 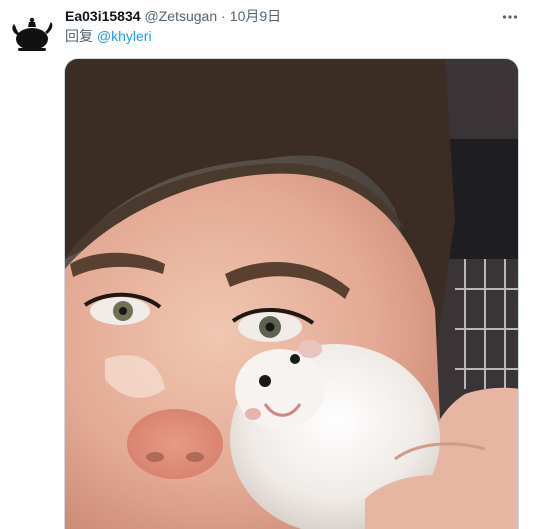 I want to click on reply-context: 回复 @khyleri, so click(x=108, y=36).